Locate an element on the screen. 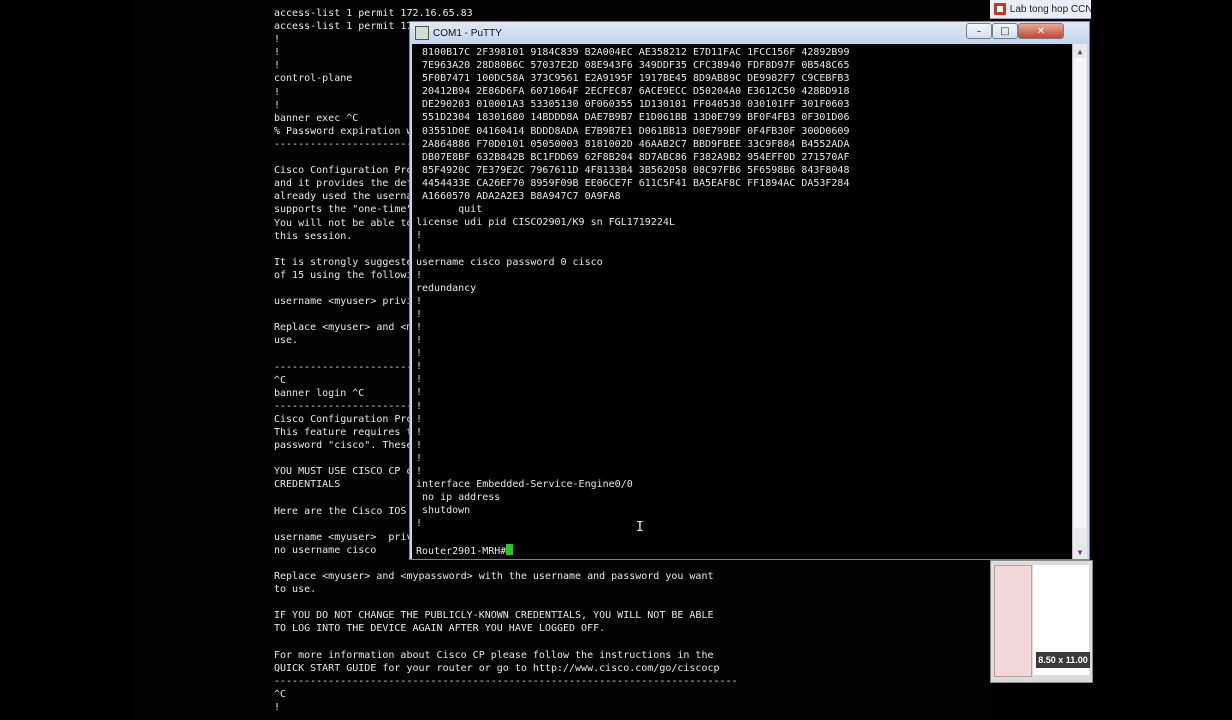  console-line: ! is located at coordinates (277, 707).